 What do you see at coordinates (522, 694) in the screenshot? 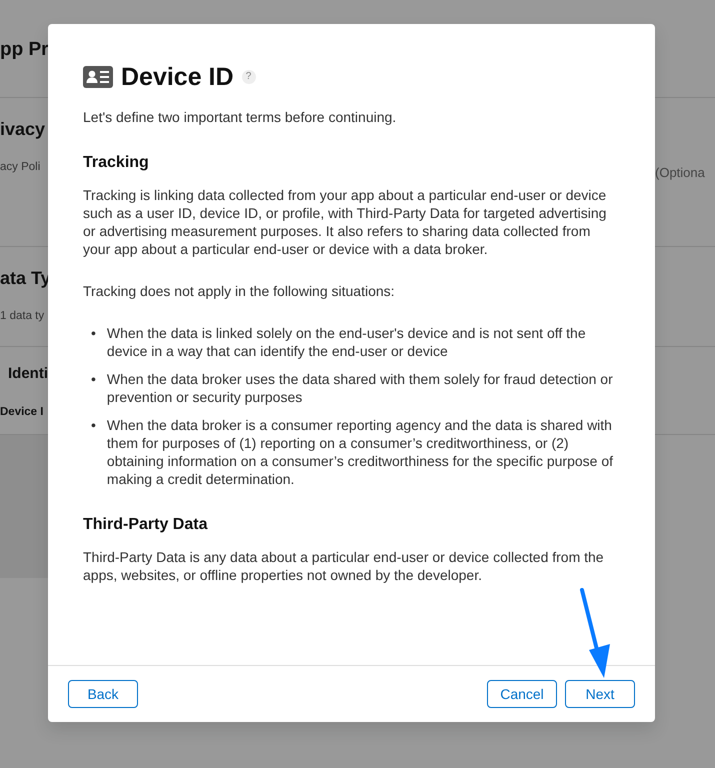
I see `cancel-button: Cancel` at bounding box center [522, 694].